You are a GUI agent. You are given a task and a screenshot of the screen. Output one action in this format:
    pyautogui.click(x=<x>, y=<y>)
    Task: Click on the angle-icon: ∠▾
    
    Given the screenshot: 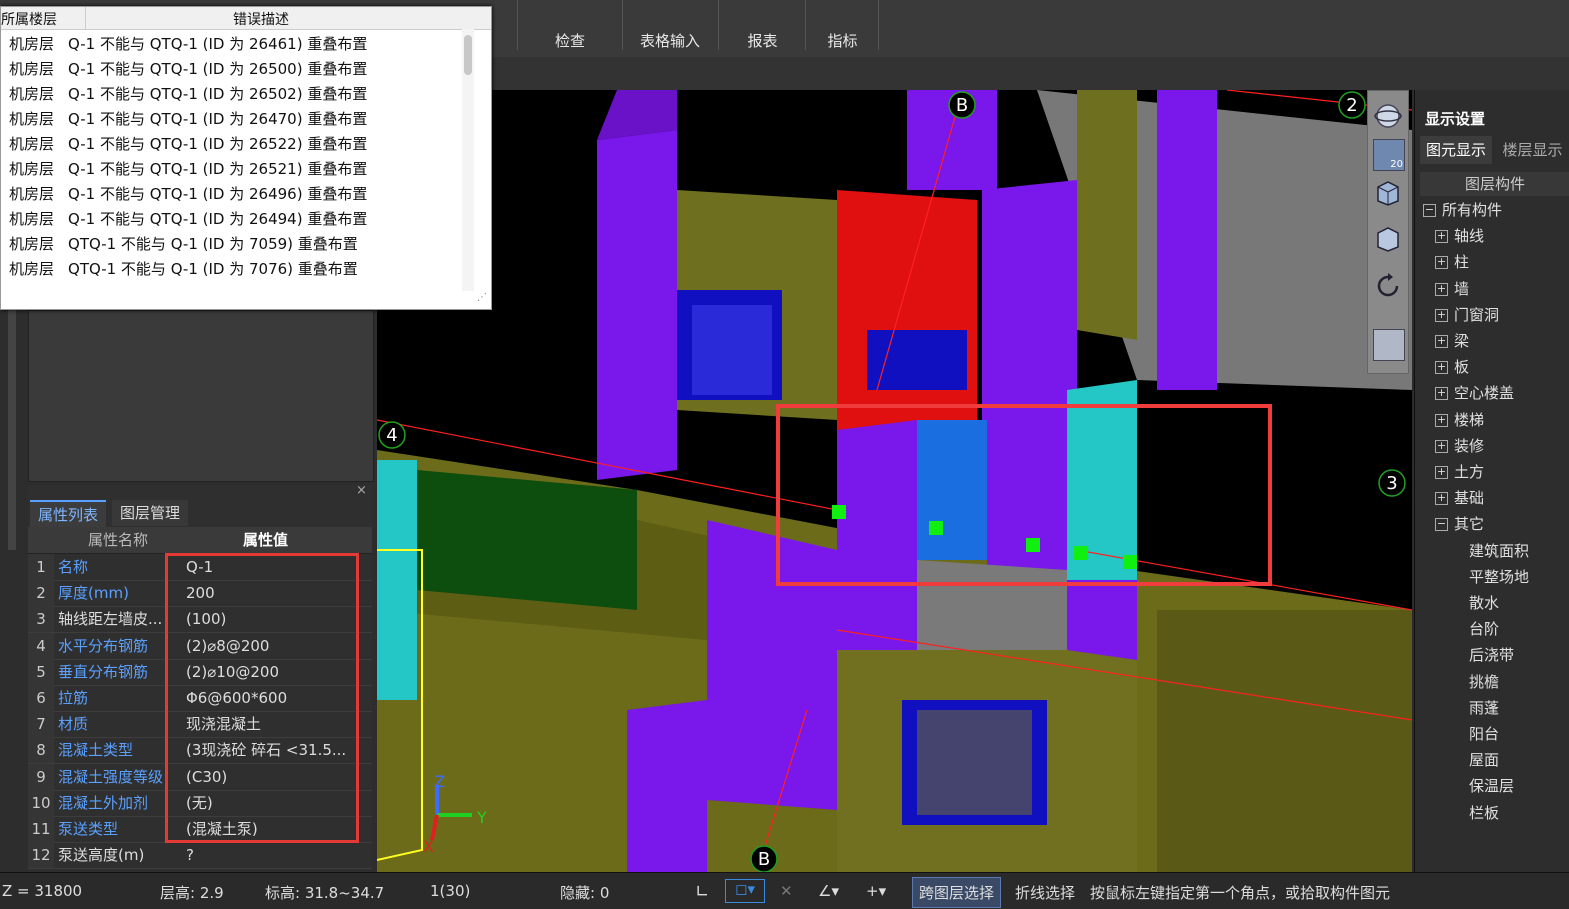 What is the action you would take?
    pyautogui.click(x=828, y=891)
    